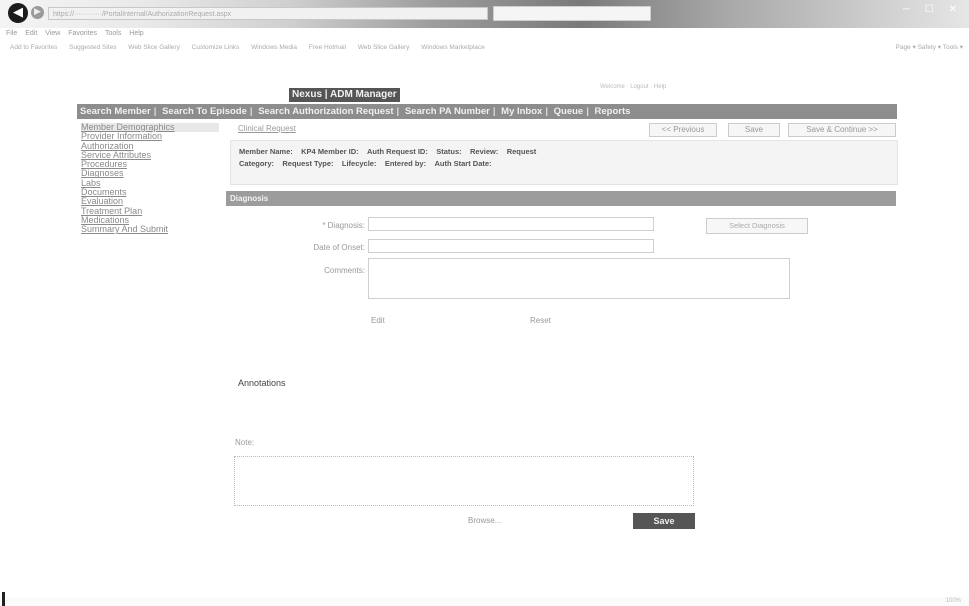  What do you see at coordinates (150, 136) in the screenshot?
I see `sidebar-item-provider-information: Provider Information` at bounding box center [150, 136].